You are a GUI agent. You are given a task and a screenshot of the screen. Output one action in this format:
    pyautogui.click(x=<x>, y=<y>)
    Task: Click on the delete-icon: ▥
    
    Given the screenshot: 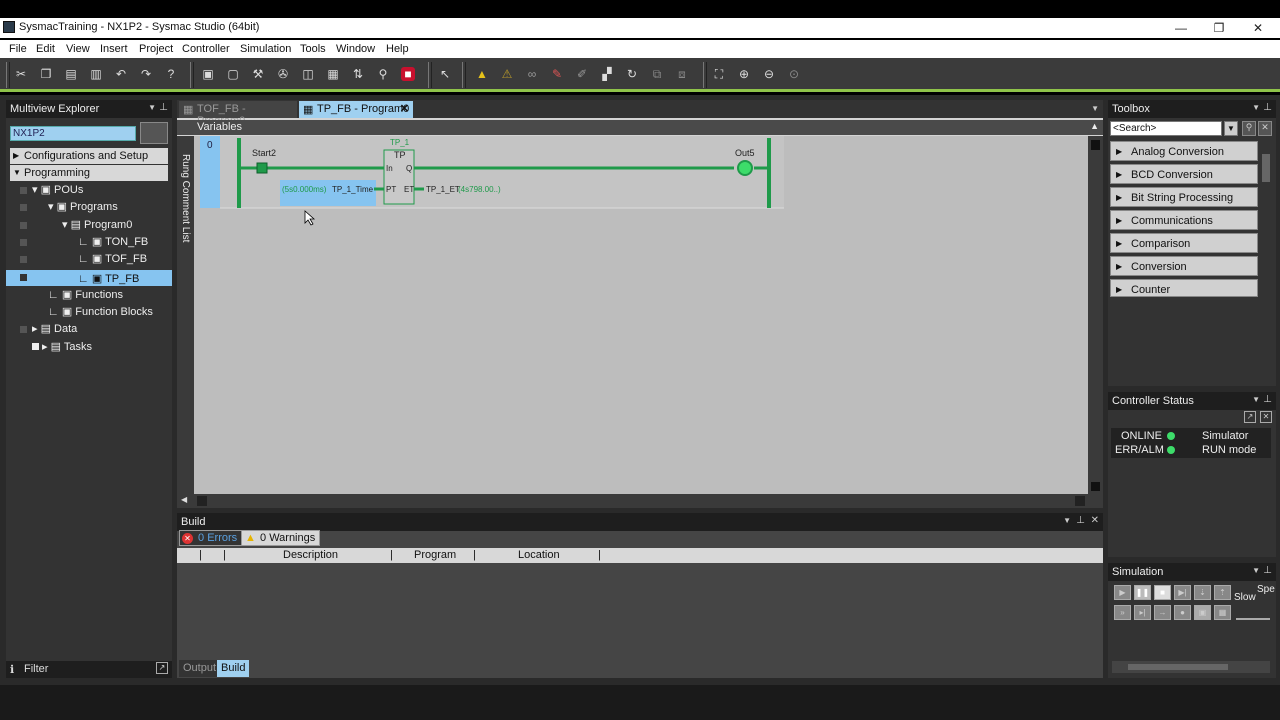 What is the action you would take?
    pyautogui.click(x=96, y=74)
    